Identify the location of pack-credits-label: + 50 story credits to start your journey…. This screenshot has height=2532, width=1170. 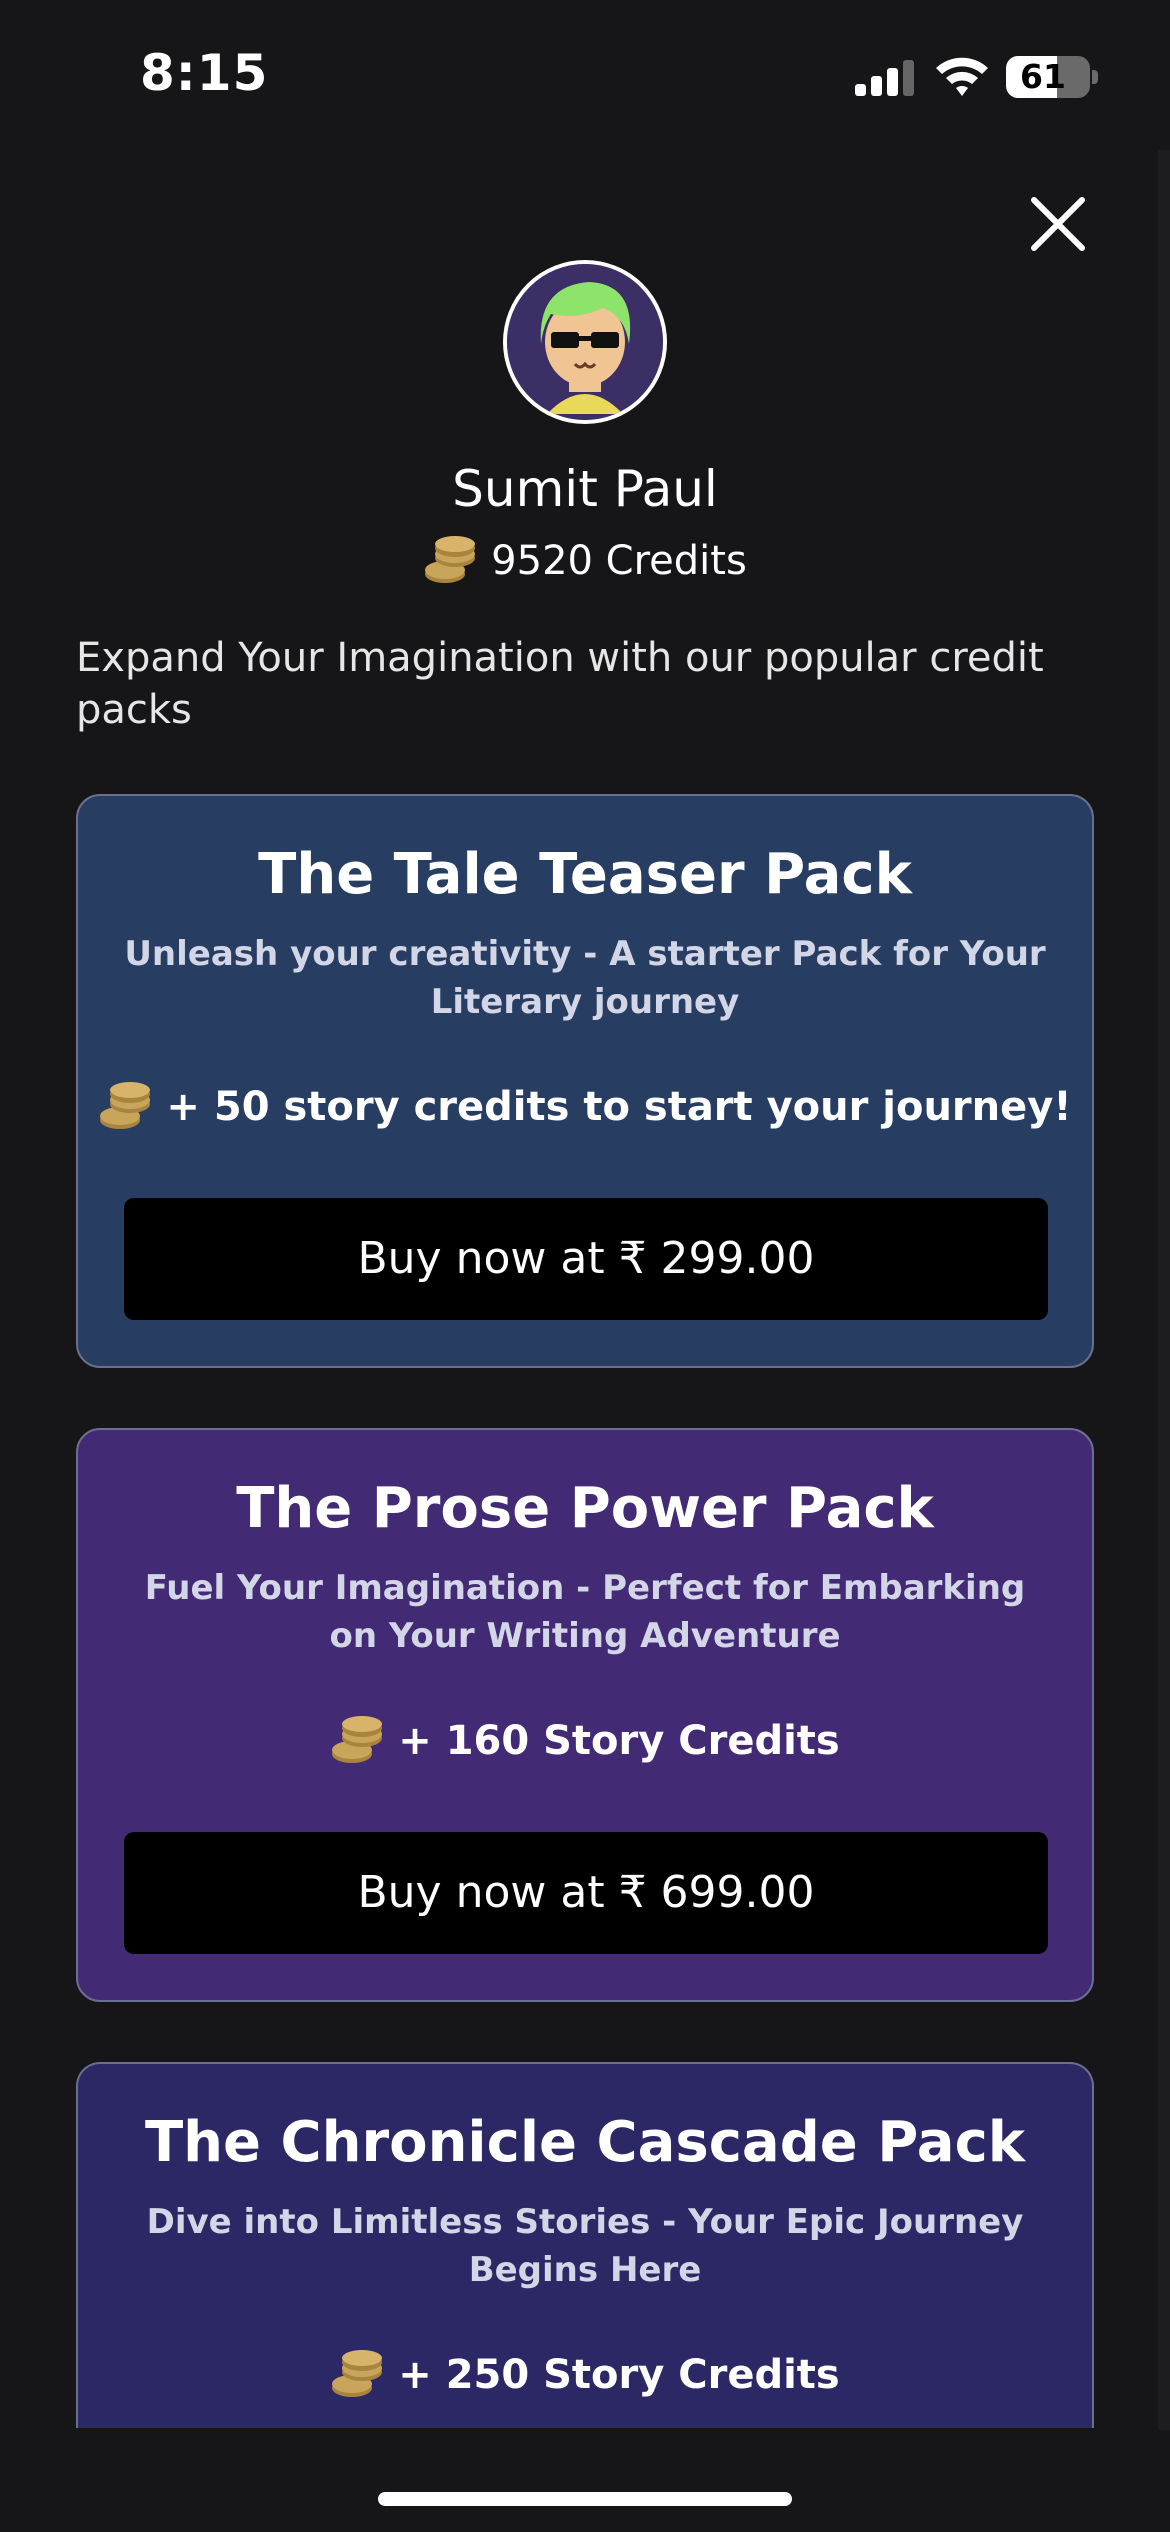
(619, 1107).